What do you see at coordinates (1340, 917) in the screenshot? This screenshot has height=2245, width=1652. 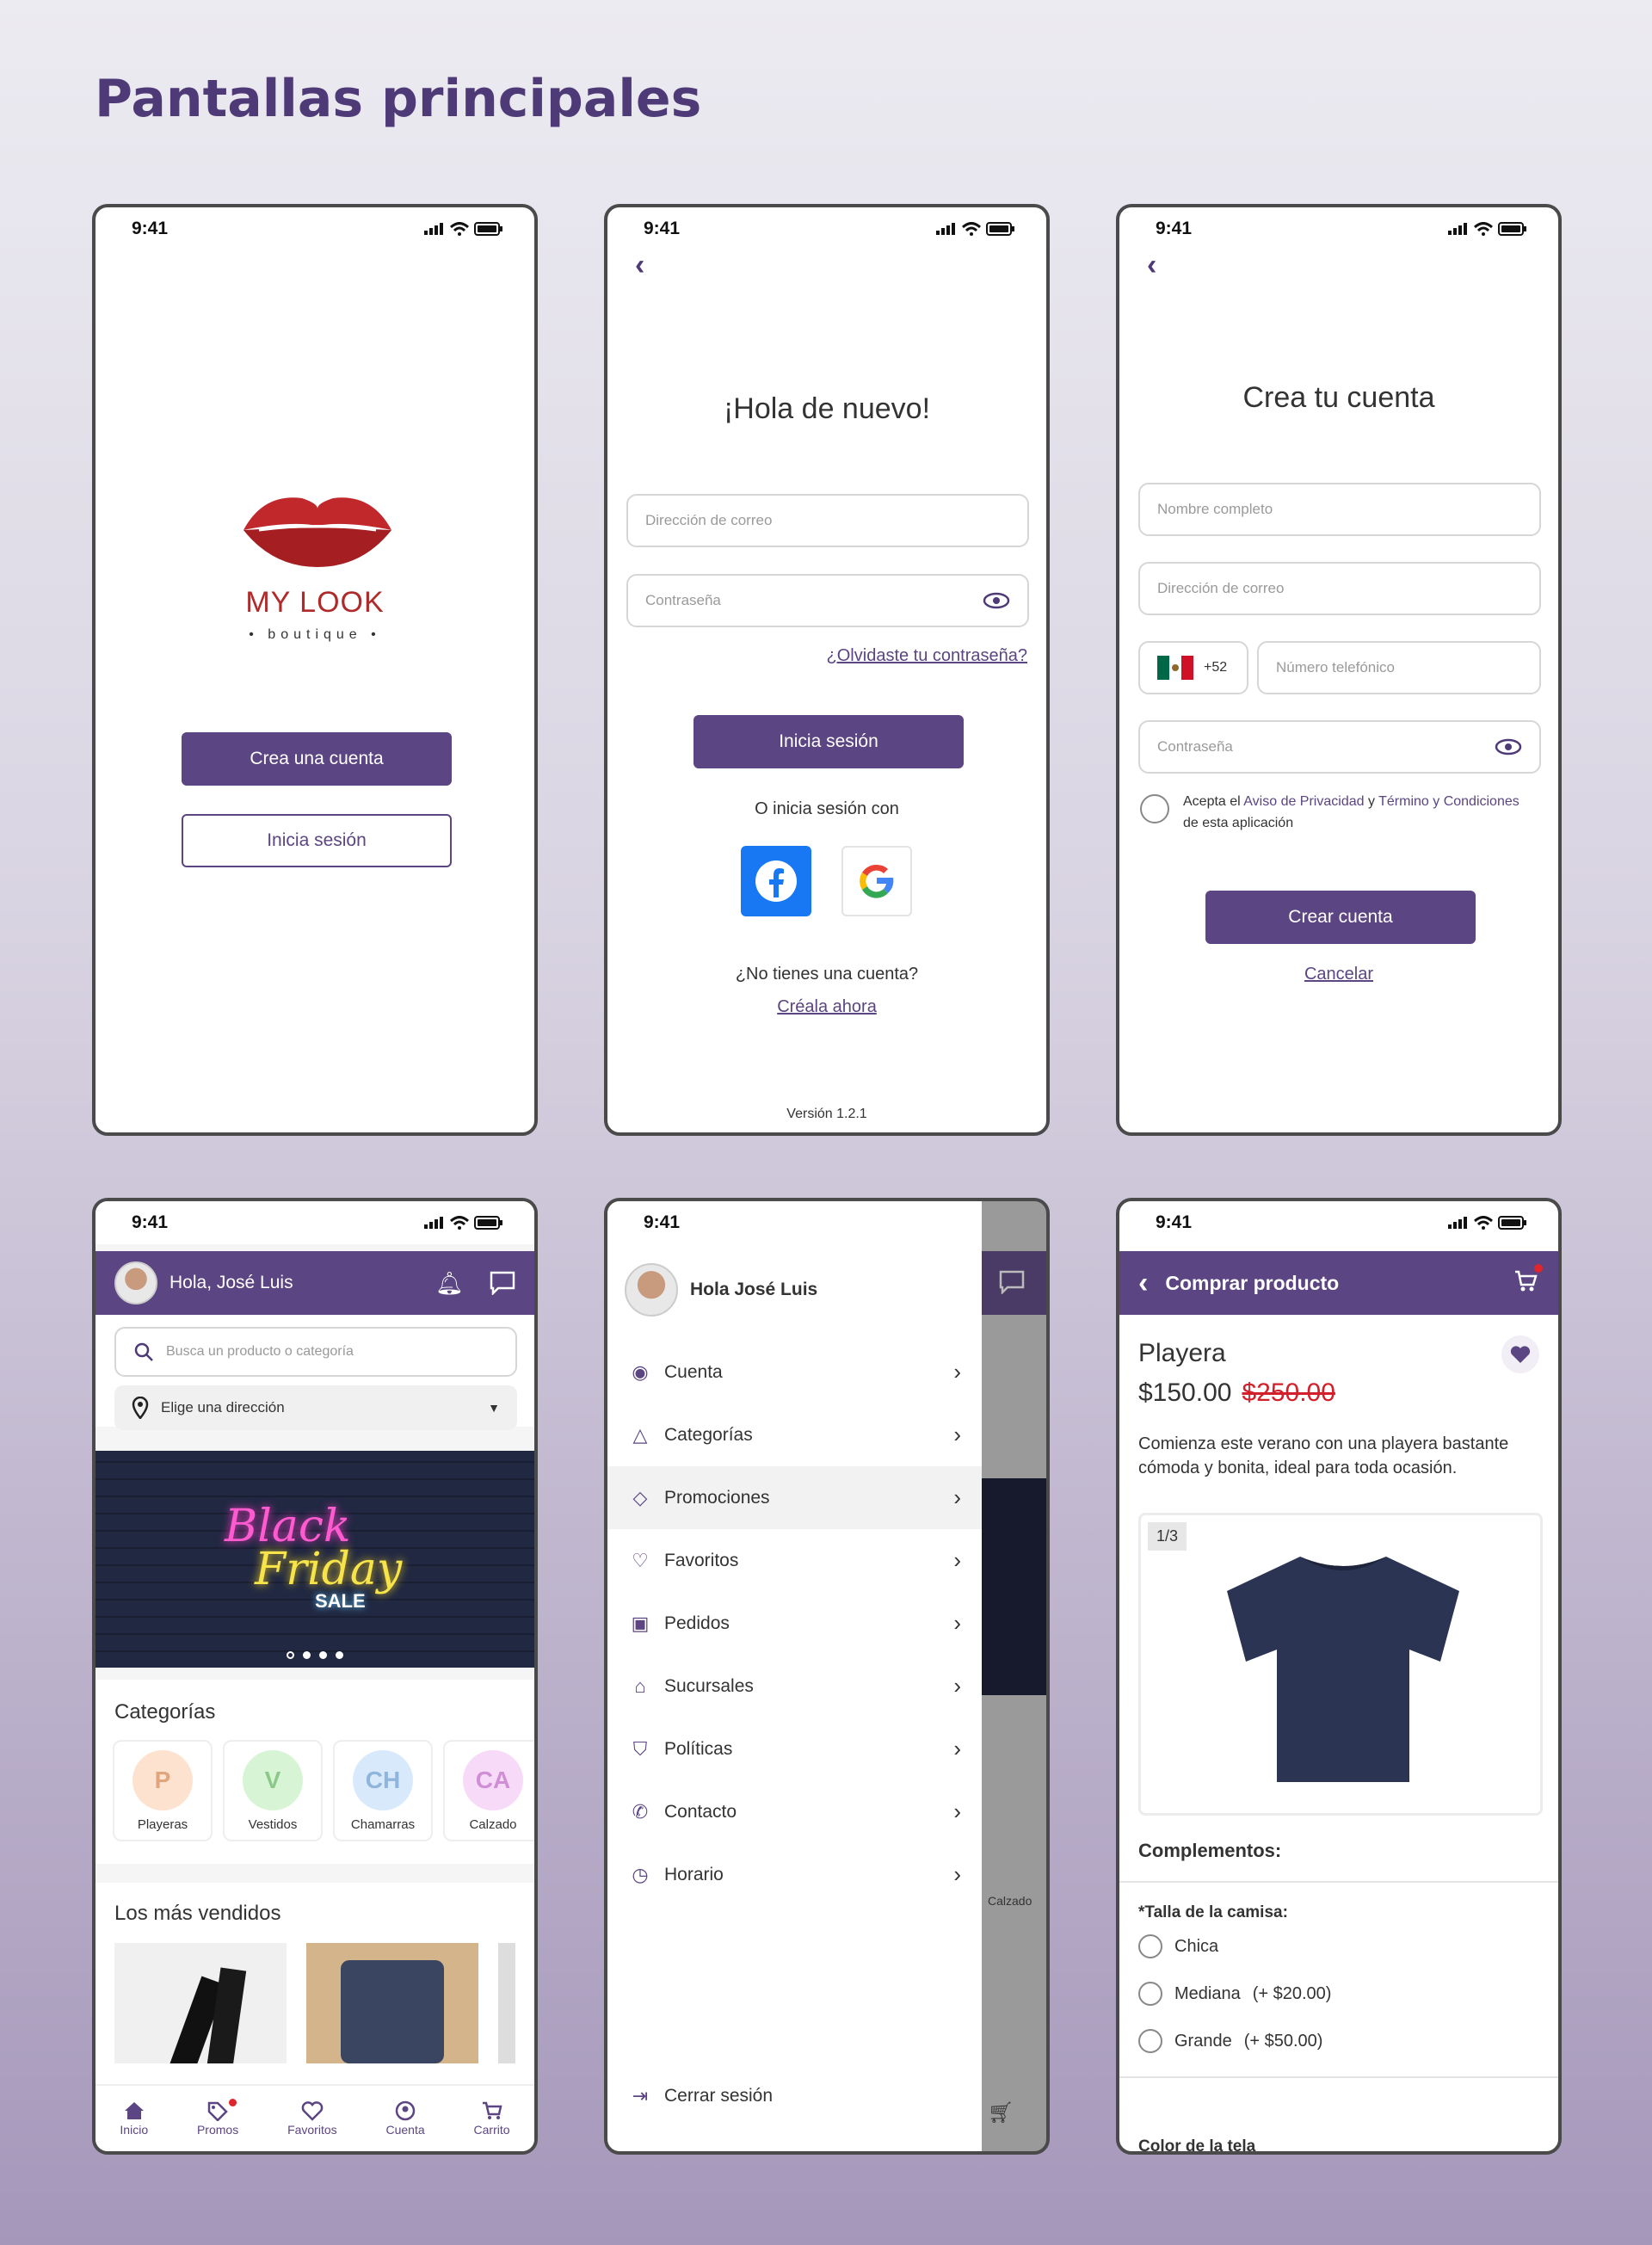 I see `create-account-submit-button: Crear cuenta` at bounding box center [1340, 917].